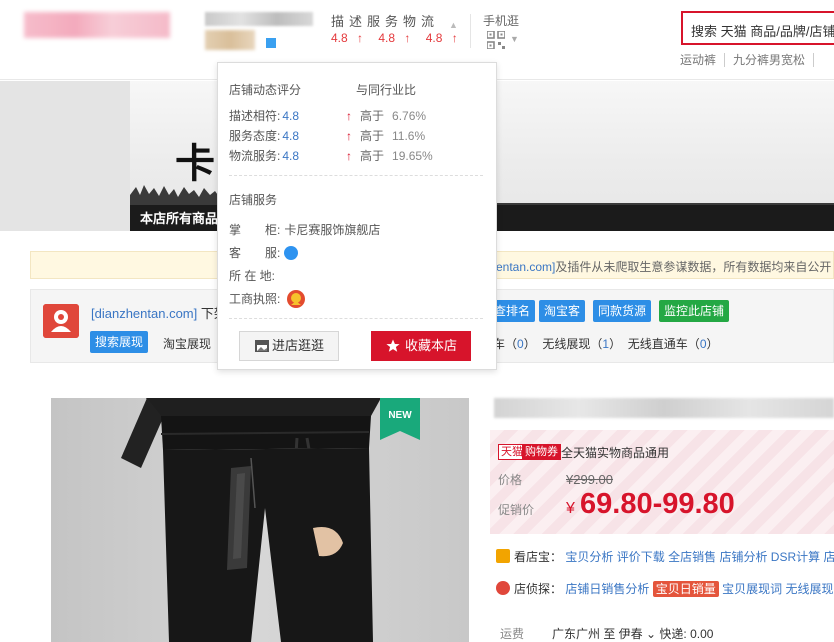 This screenshot has height=642, width=834. What do you see at coordinates (510, 480) in the screenshot?
I see `price-label: 价格` at bounding box center [510, 480].